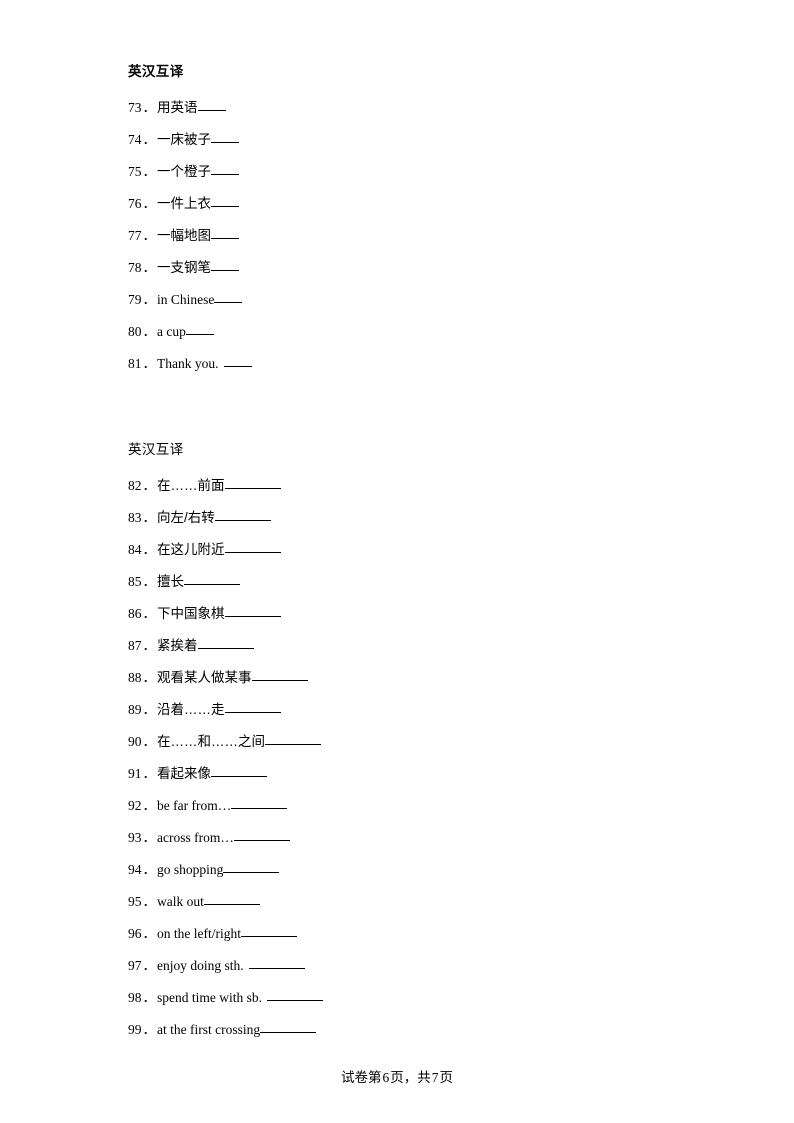  Describe the element at coordinates (170, 581) in the screenshot. I see `question-text: 擅长` at that location.